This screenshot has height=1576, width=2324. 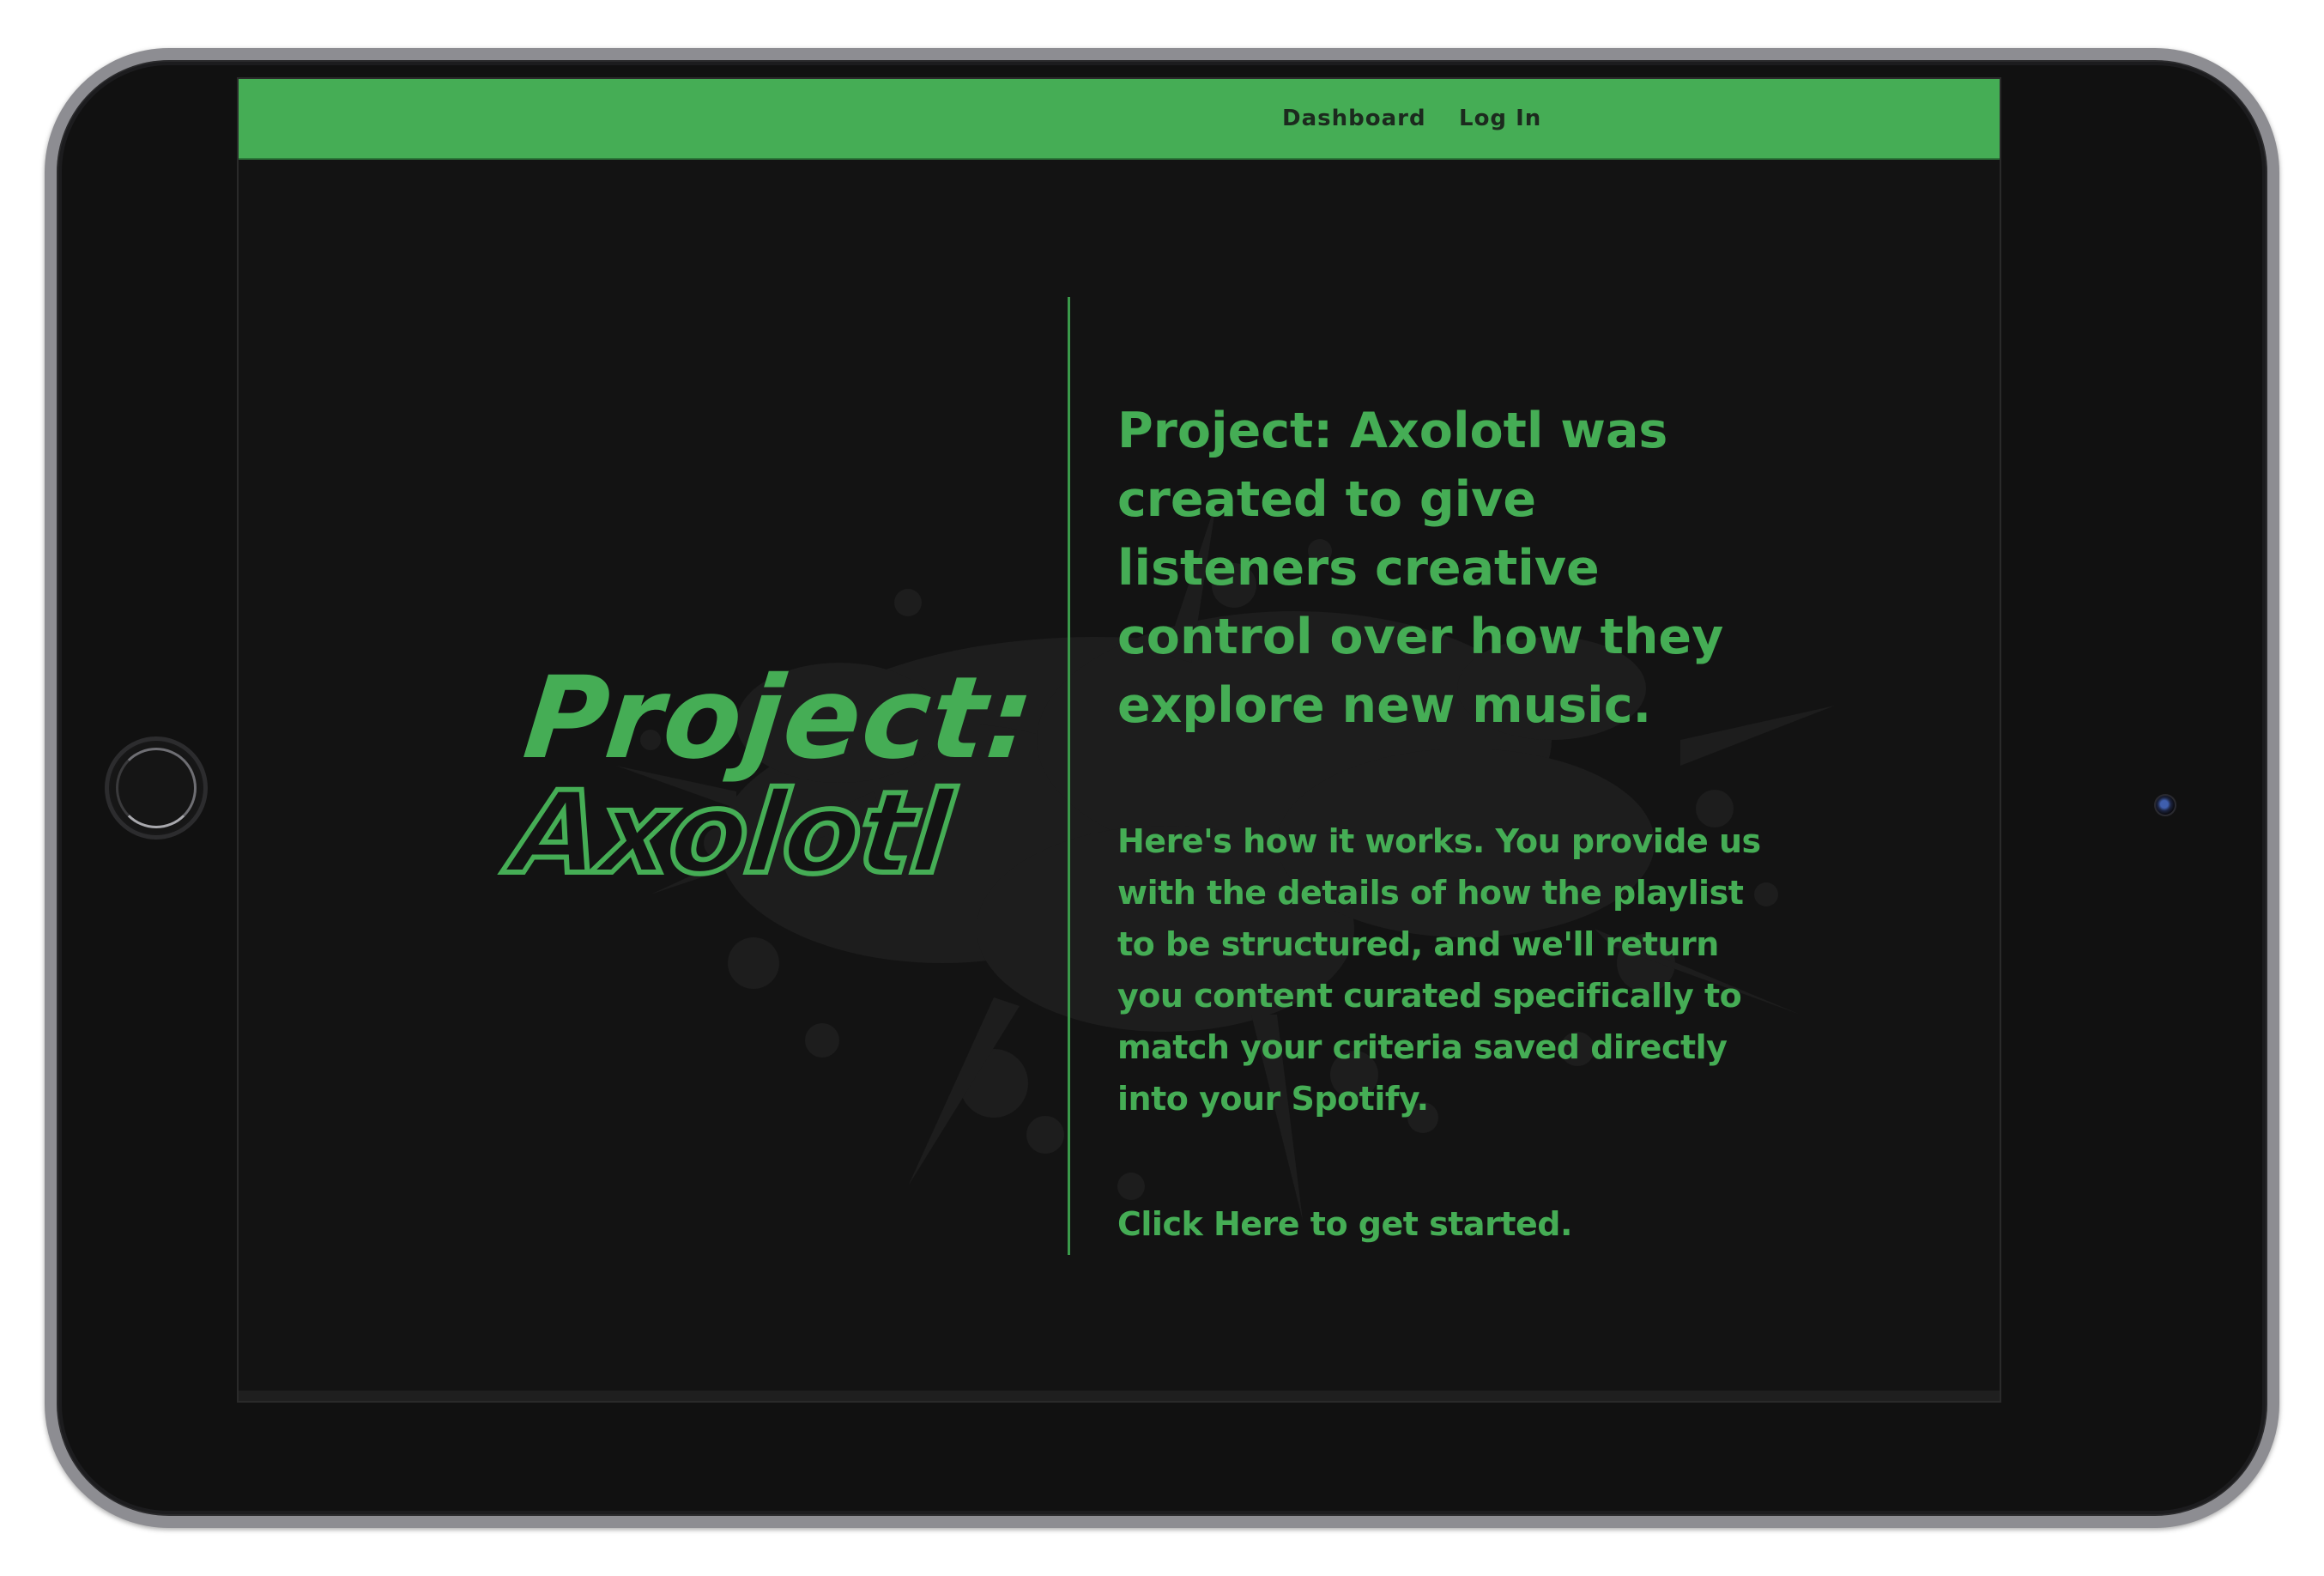 I want to click on logo-text-project: Project:, so click(x=779, y=719).